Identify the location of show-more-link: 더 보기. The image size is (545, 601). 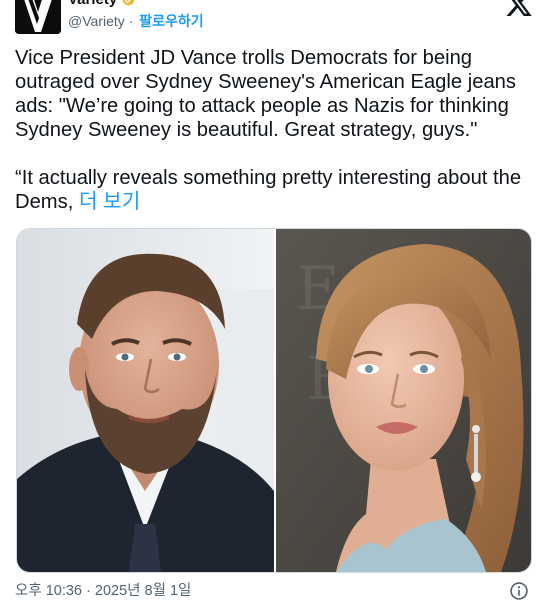
(109, 202).